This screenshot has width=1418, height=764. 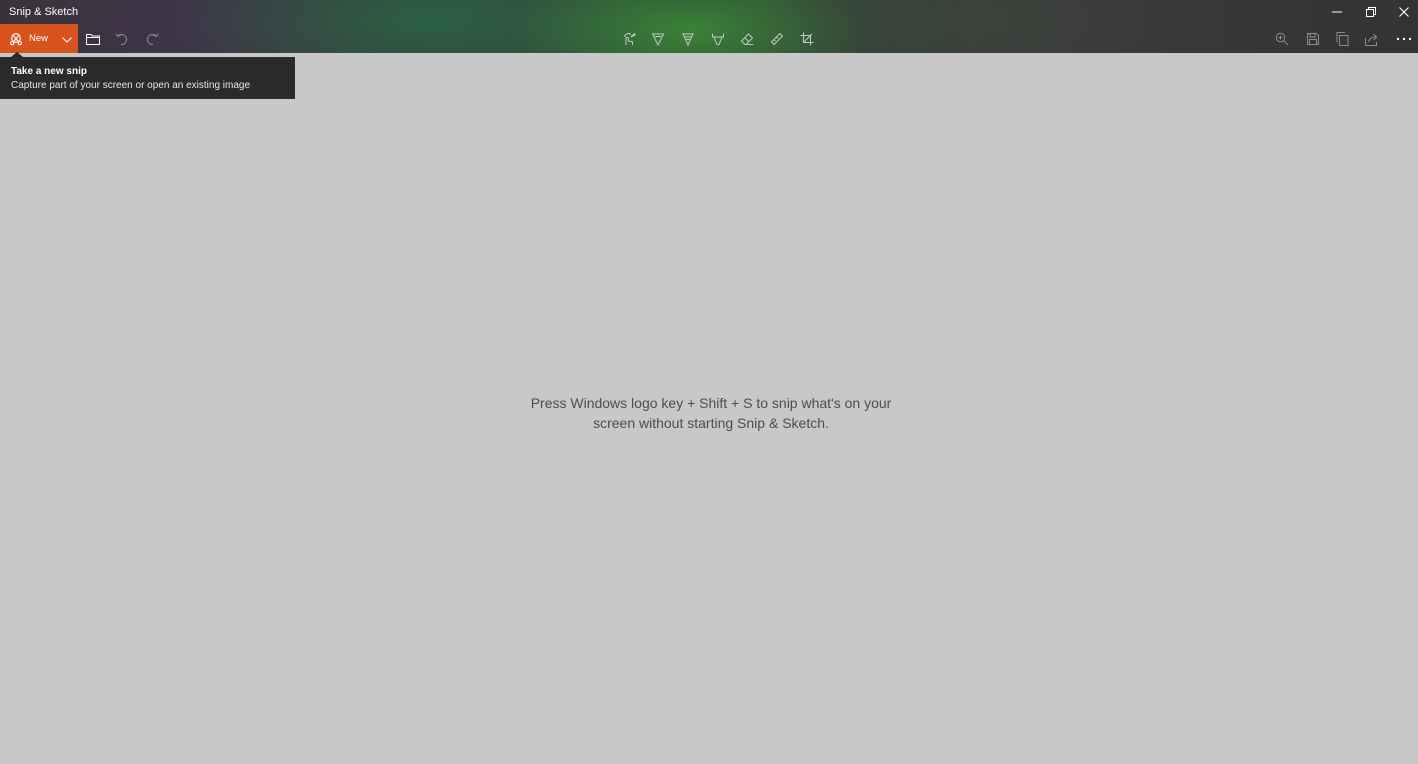 I want to click on zoom-icon, so click(x=1282, y=39).